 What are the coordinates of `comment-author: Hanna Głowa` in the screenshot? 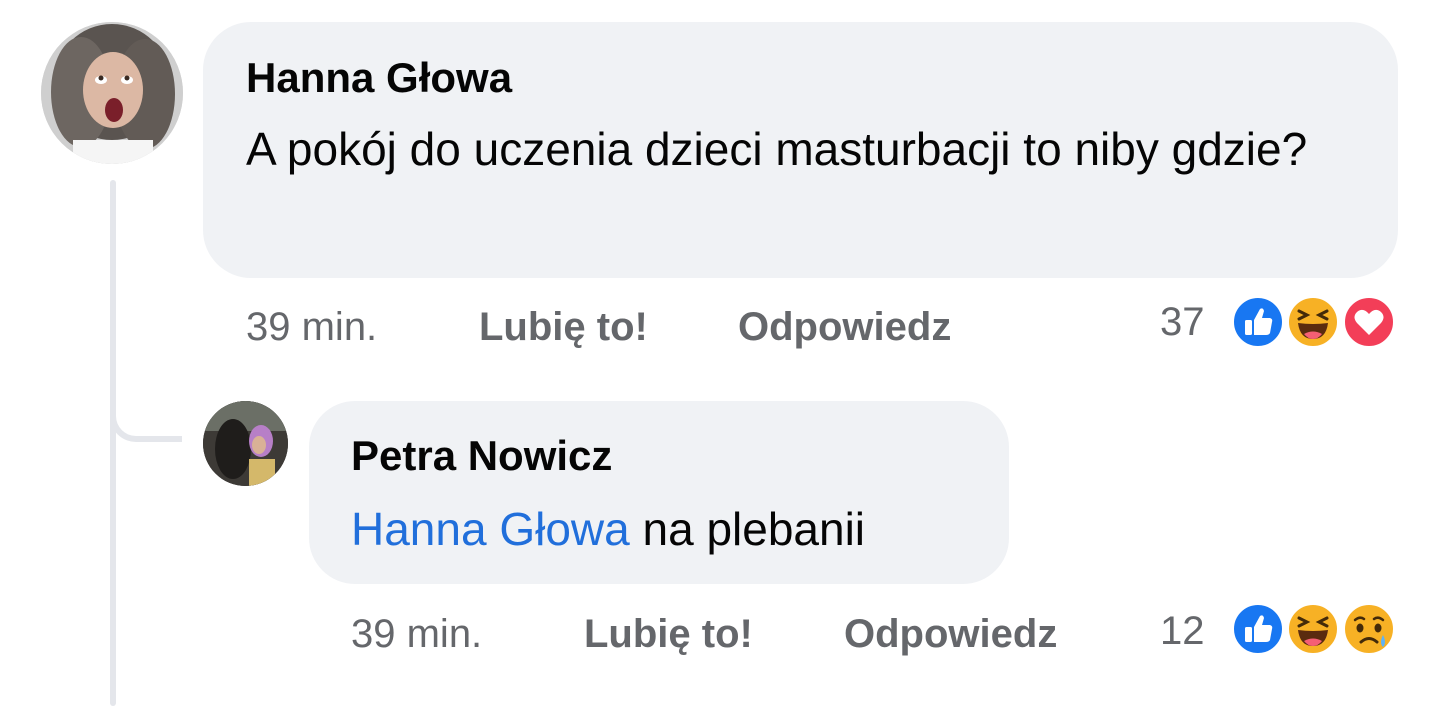 It's located at (379, 78).